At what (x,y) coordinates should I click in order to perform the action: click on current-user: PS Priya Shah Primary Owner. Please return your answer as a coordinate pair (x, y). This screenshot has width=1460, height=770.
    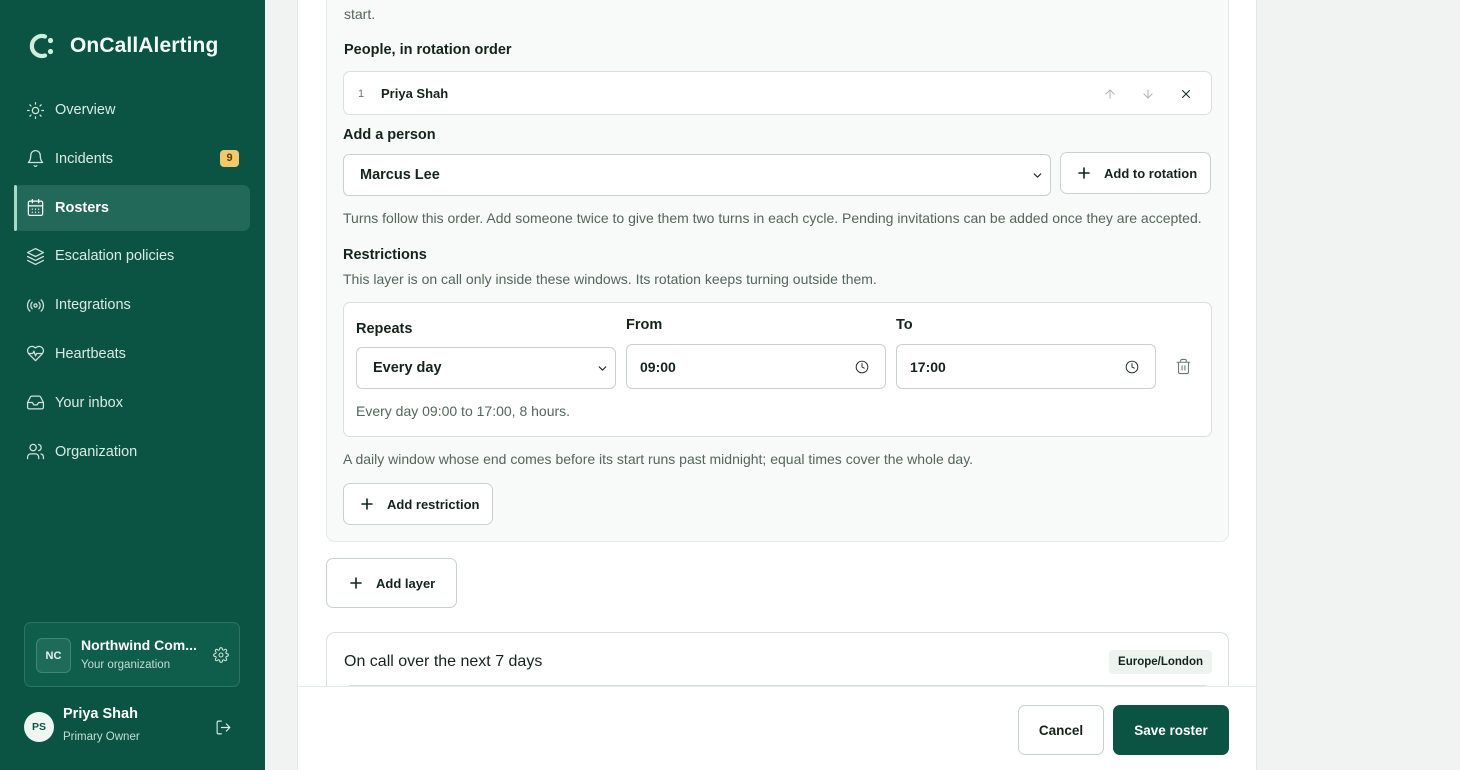
    Looking at the image, I should click on (132, 727).